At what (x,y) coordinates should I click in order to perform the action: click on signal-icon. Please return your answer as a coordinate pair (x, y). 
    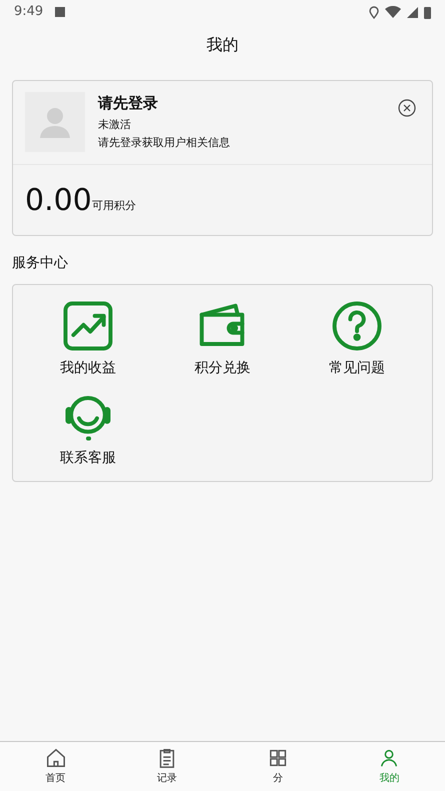
    Looking at the image, I should click on (412, 12).